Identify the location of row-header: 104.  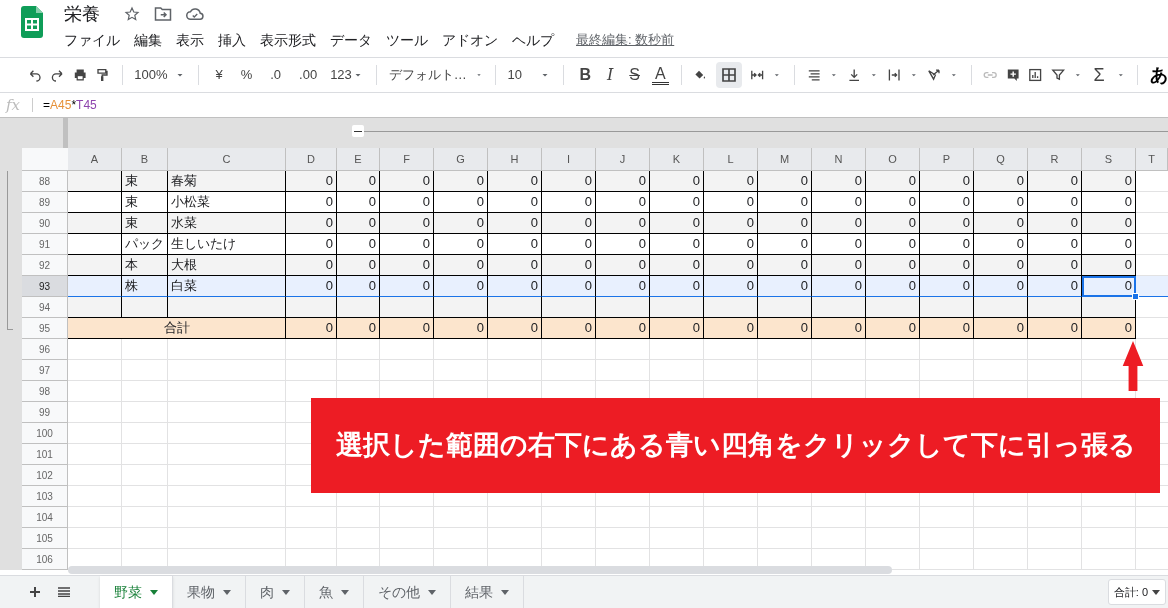
(45, 517).